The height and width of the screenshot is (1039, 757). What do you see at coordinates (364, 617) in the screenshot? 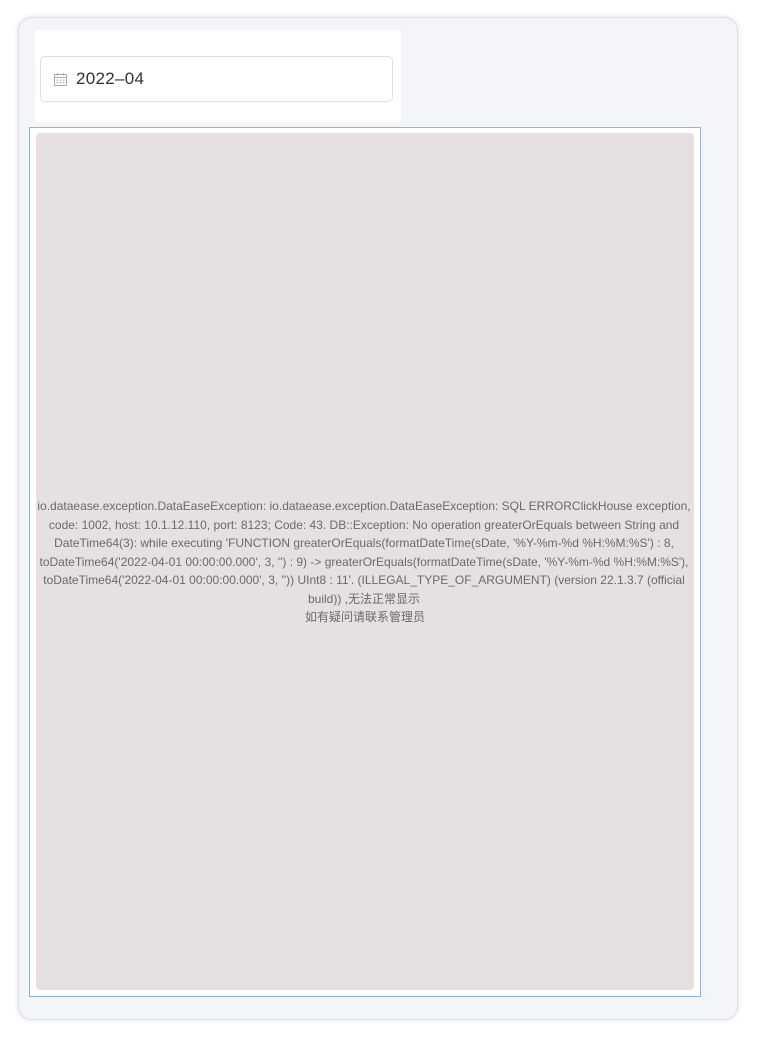
I see `contact-admin-hint: 如有疑问请联系管理员` at bounding box center [364, 617].